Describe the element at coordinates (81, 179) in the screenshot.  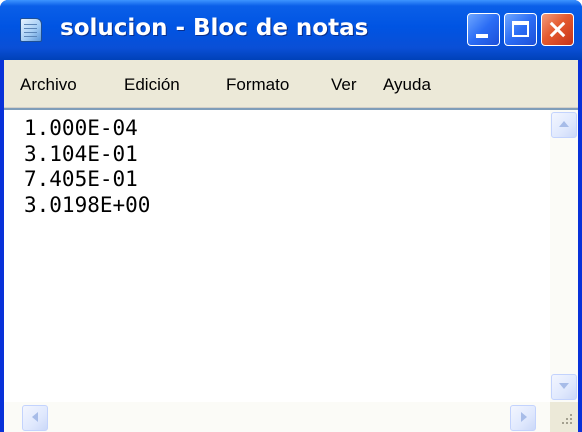
I see `text-line-3: 7.405E-01` at that location.